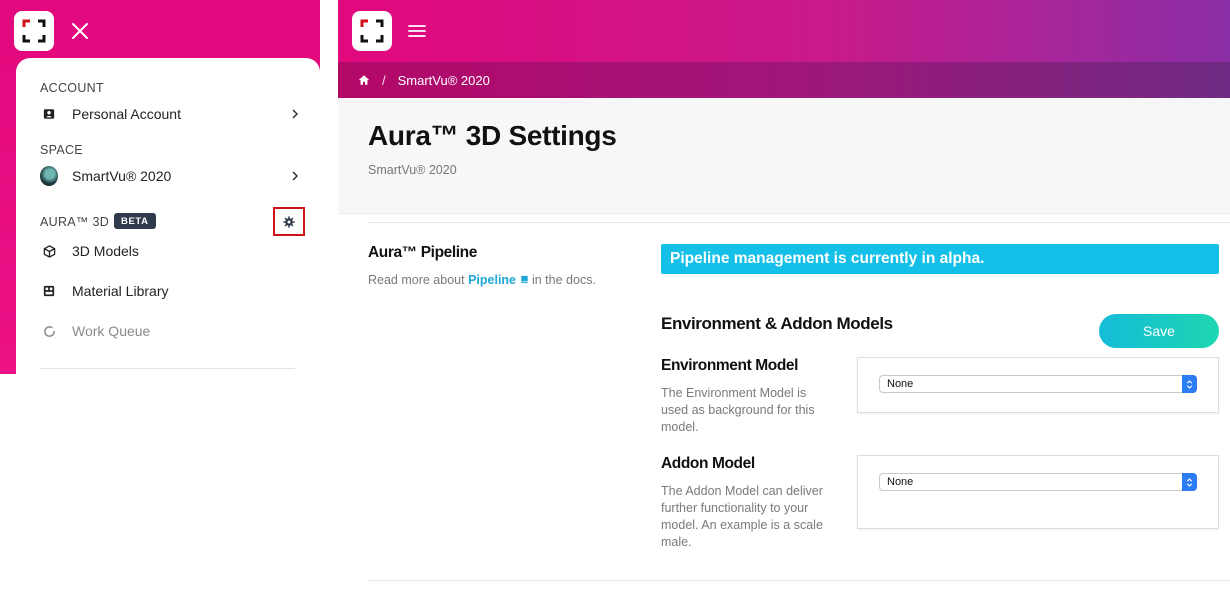 The image size is (1230, 589). What do you see at coordinates (122, 176) in the screenshot?
I see `nav-item-label: SmartVu® 2020` at bounding box center [122, 176].